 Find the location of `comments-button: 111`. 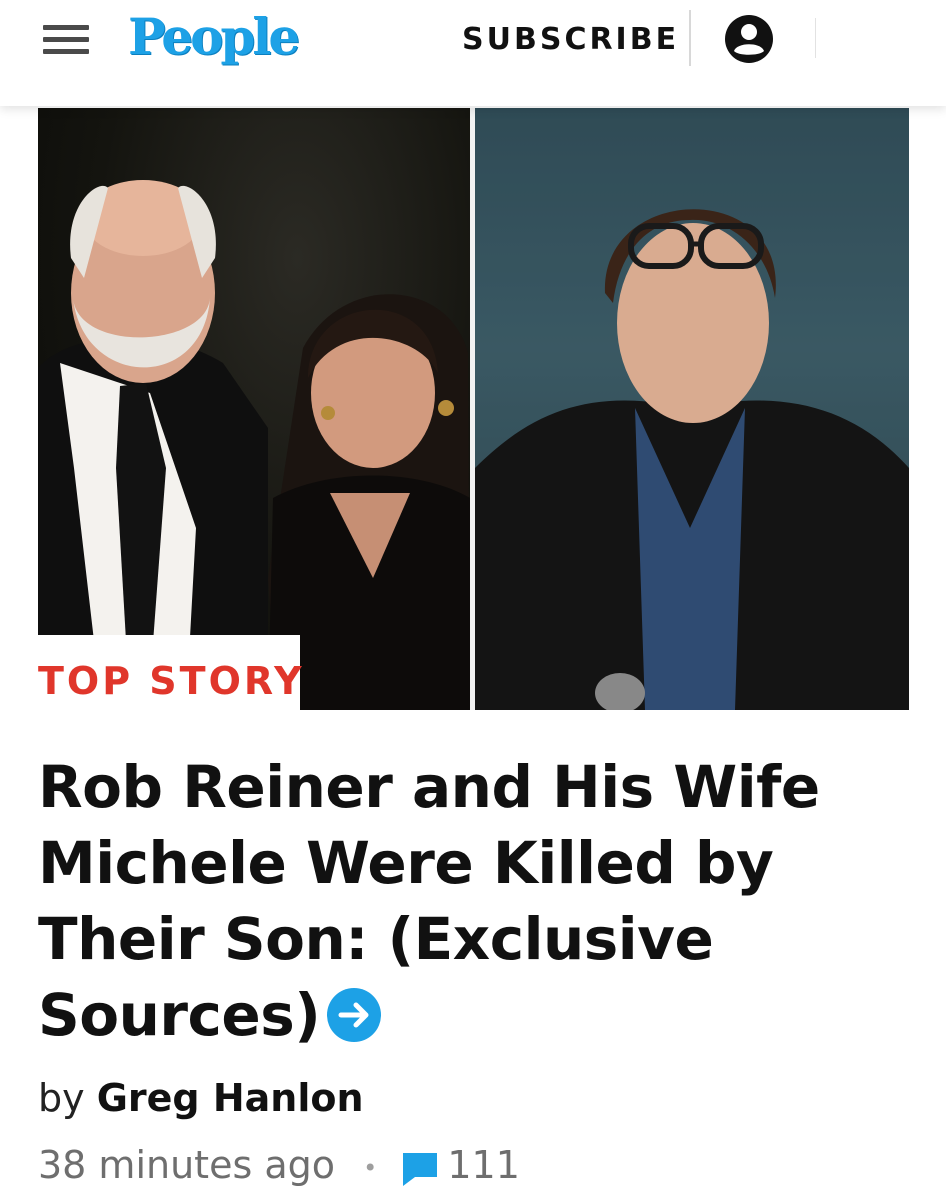

comments-button: 111 is located at coordinates (460, 1165).